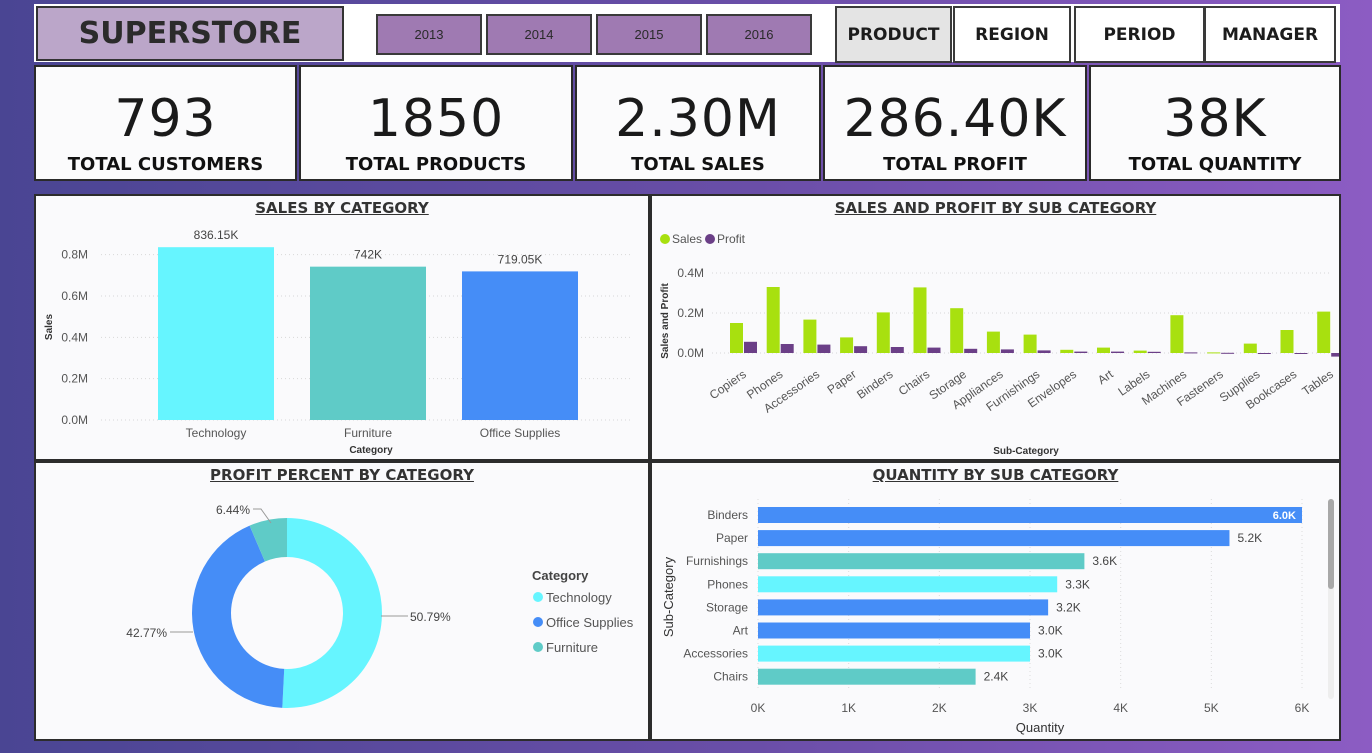 The height and width of the screenshot is (753, 1372). Describe the element at coordinates (665, 321) in the screenshot. I see `y-axis-label: Sales and Profit` at that location.